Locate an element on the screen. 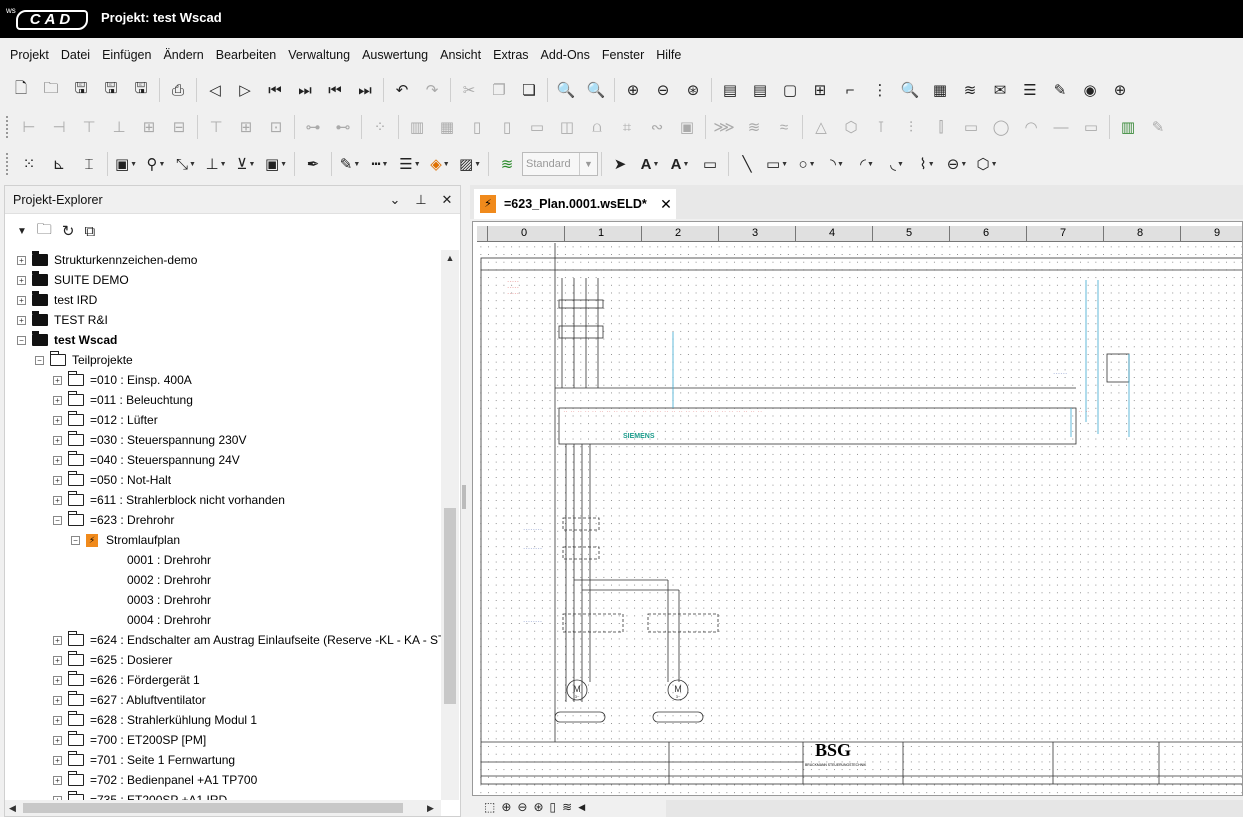 The width and height of the screenshot is (1243, 817). fill-color-icon: ◈ ▼ is located at coordinates (440, 164).